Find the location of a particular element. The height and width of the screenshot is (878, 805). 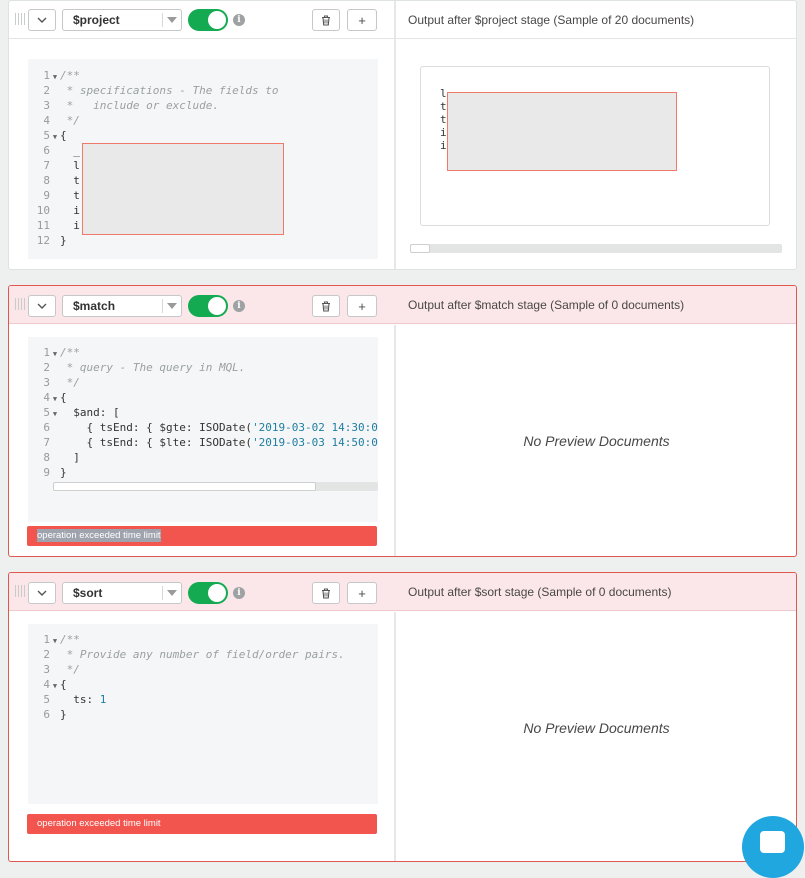

code-line: 7 l is located at coordinates (54, 165).